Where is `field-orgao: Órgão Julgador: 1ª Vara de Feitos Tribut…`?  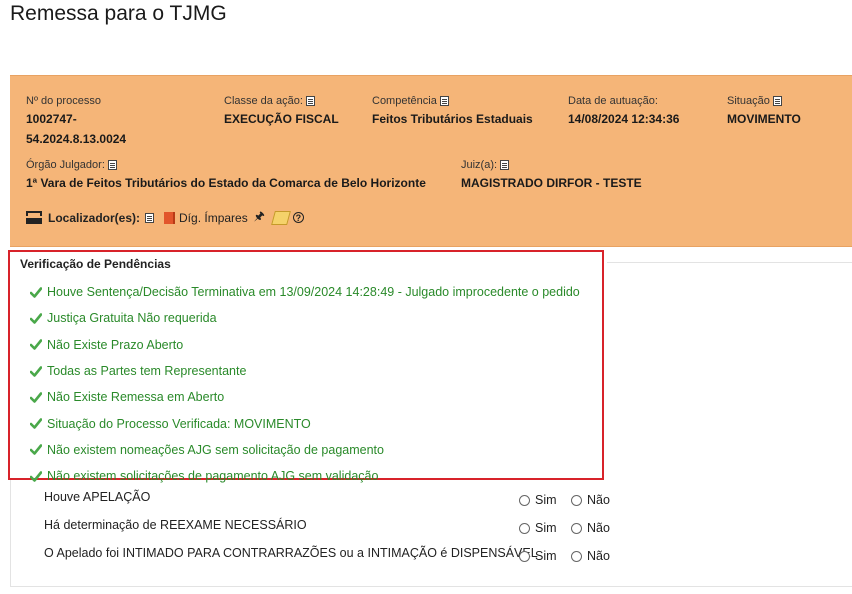
field-orgao: Órgão Julgador: 1ª Vara de Feitos Tribut… is located at coordinates (226, 176).